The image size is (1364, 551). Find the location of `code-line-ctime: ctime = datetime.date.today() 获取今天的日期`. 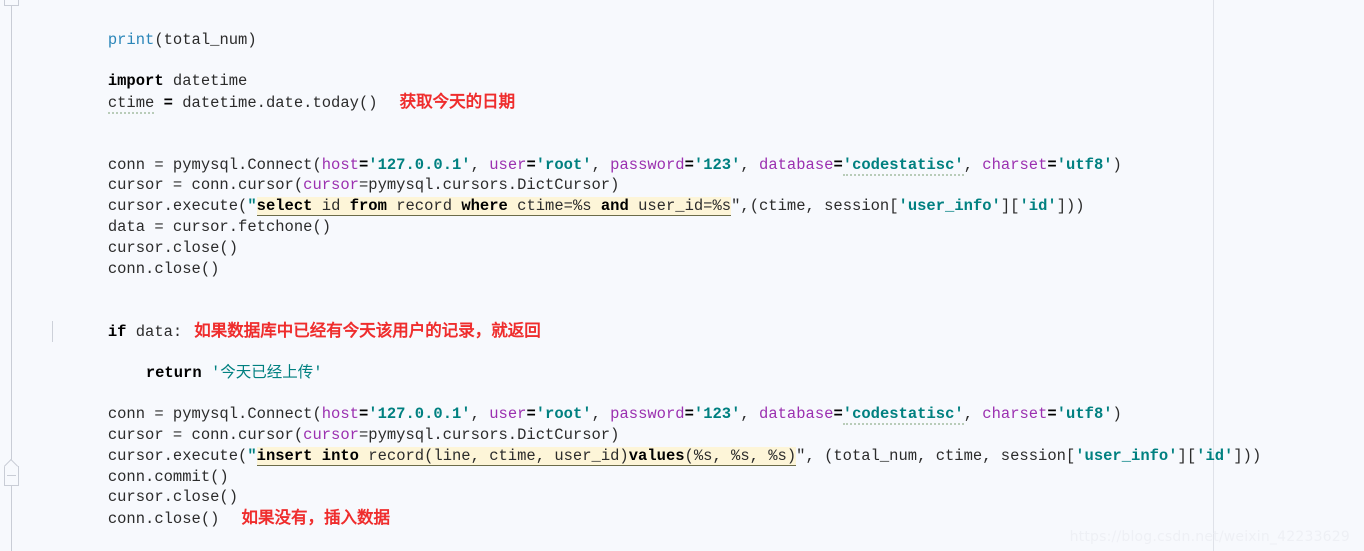

code-line-ctime: ctime = datetime.date.today() 获取今天的日期 is located at coordinates (682, 93).